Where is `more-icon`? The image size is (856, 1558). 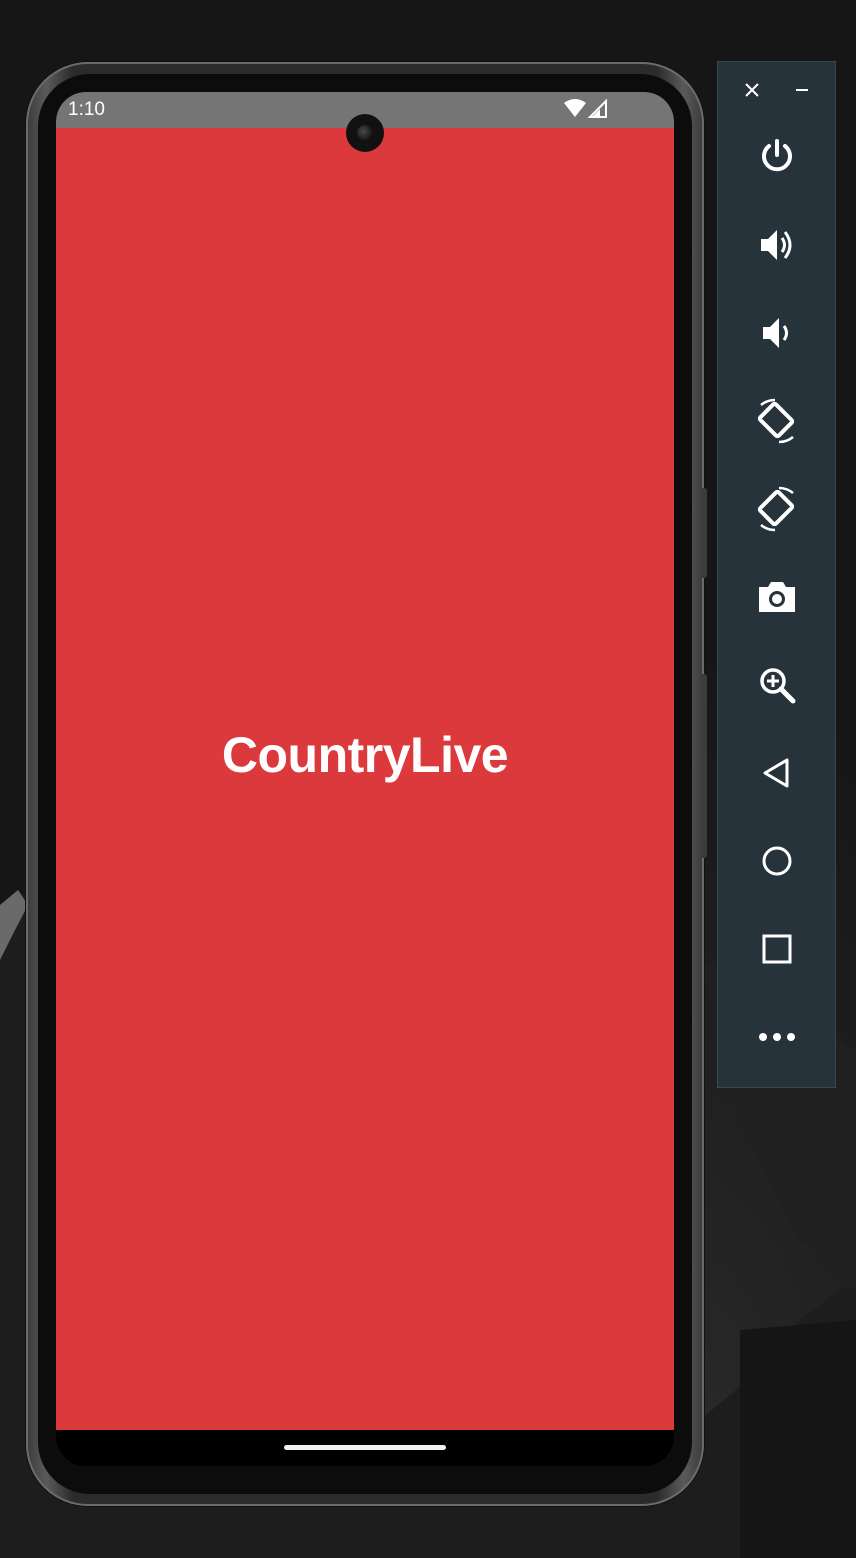
more-icon is located at coordinates (777, 1037).